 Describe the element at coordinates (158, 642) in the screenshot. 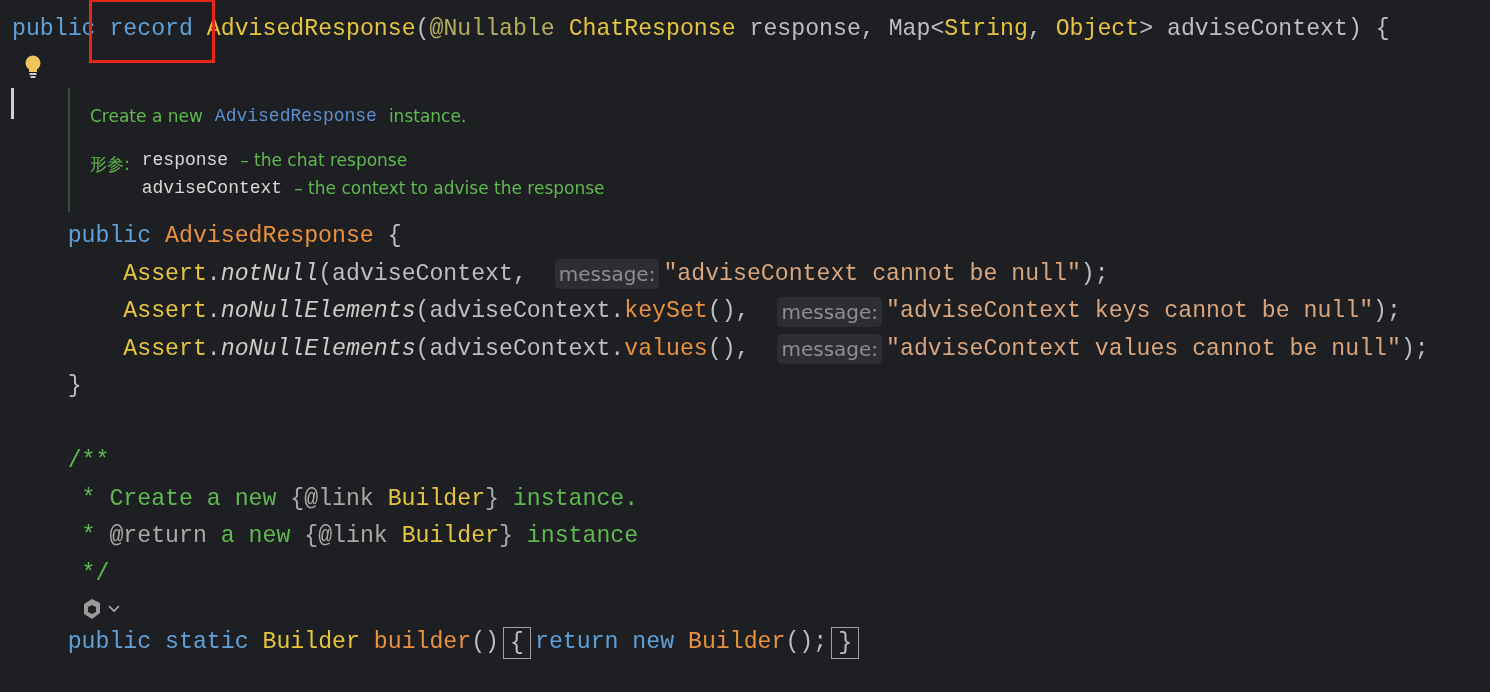

I see `keyword: public static` at that location.